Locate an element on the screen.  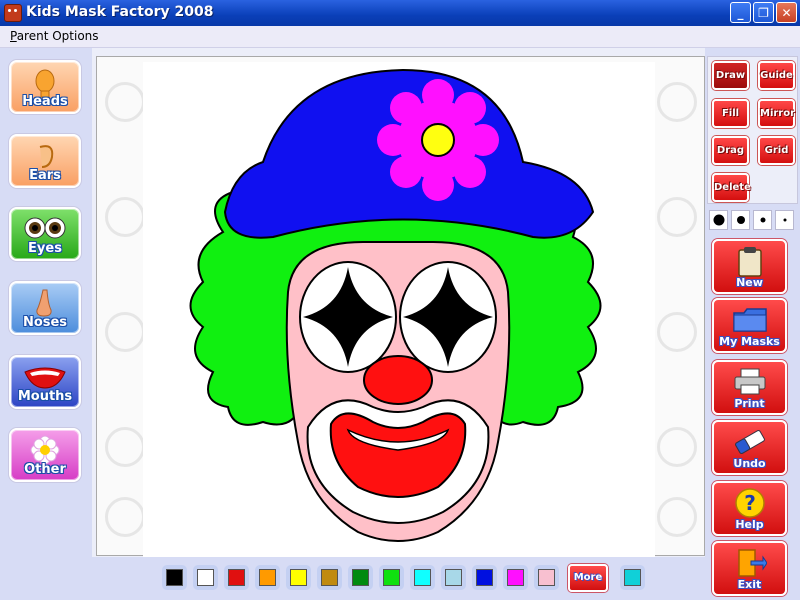
printer-icon is located at coordinates (749, 381).